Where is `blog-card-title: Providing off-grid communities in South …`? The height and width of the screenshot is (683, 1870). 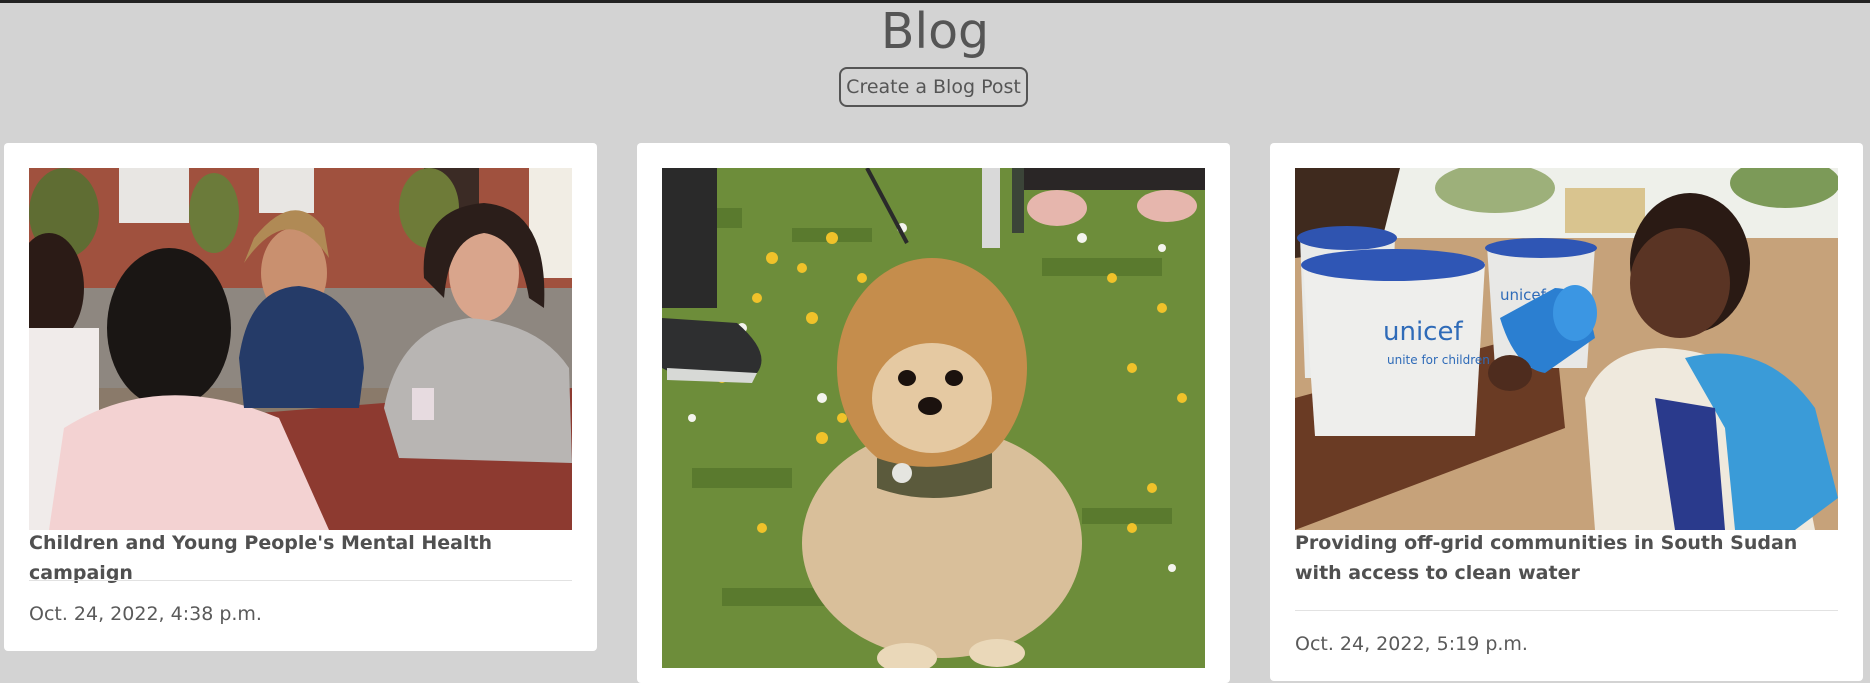 blog-card-title: Providing off-grid communities in South … is located at coordinates (1566, 558).